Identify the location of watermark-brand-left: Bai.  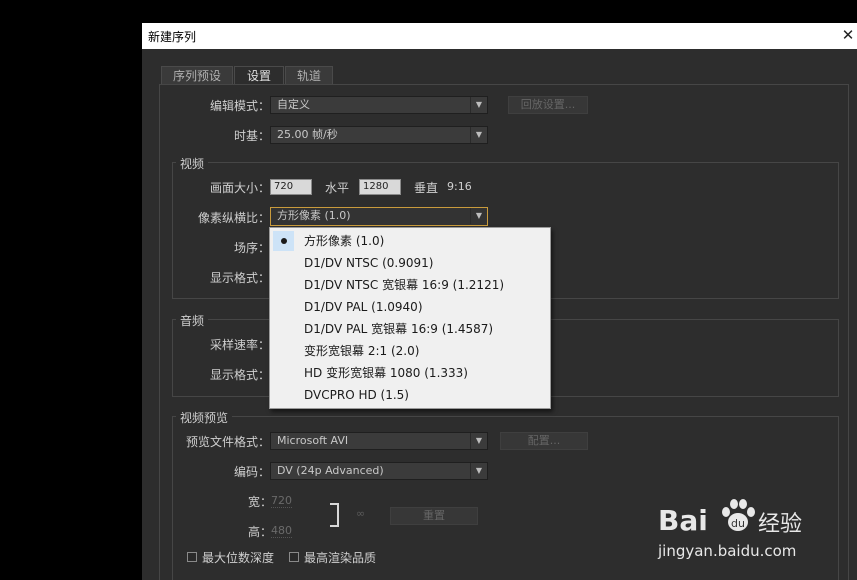
(683, 520).